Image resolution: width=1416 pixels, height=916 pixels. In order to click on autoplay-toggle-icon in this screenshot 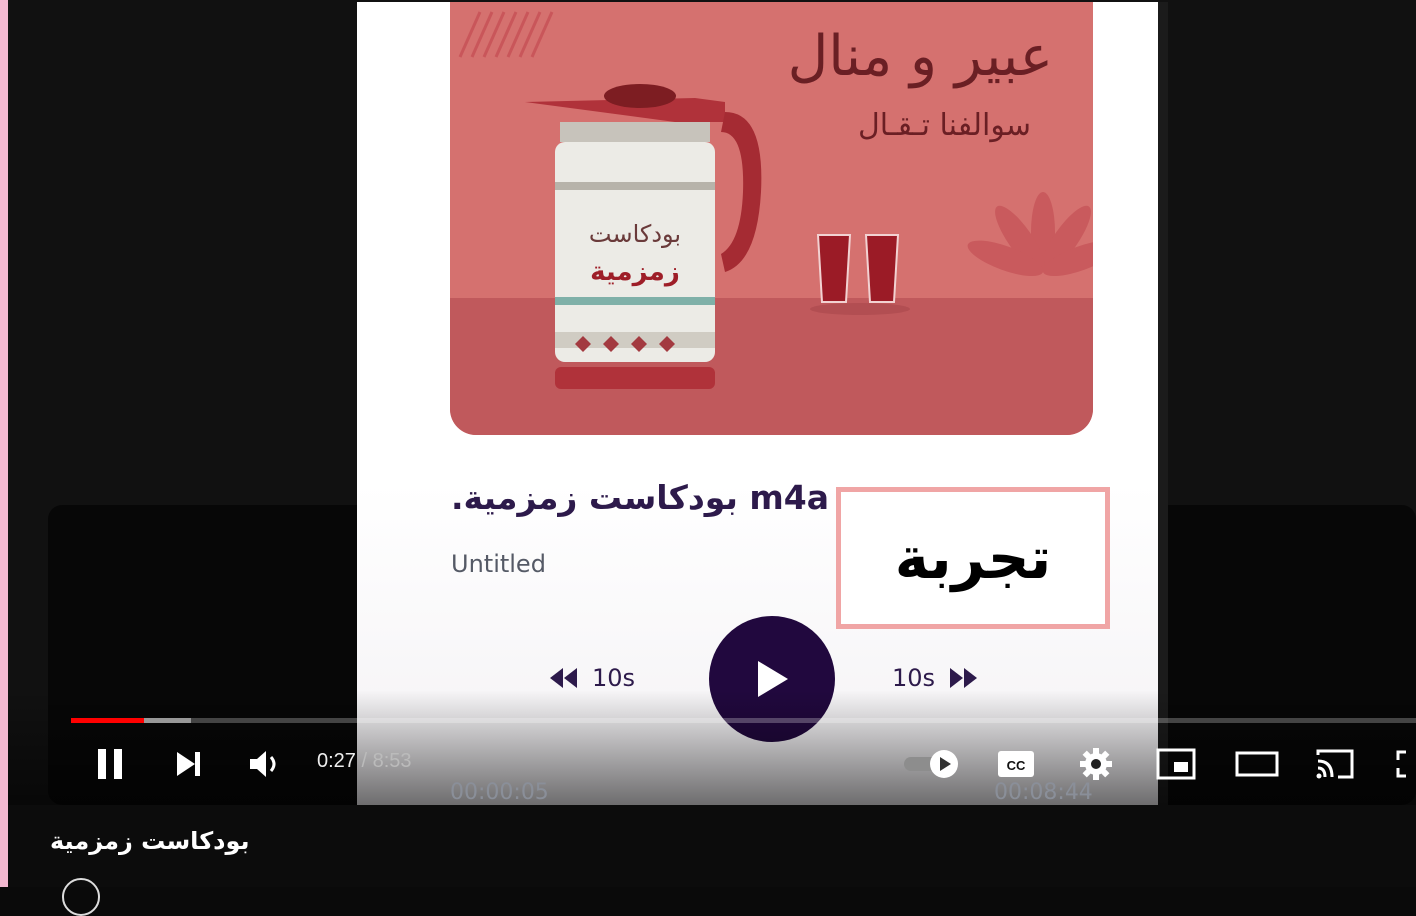, I will do `click(931, 764)`.